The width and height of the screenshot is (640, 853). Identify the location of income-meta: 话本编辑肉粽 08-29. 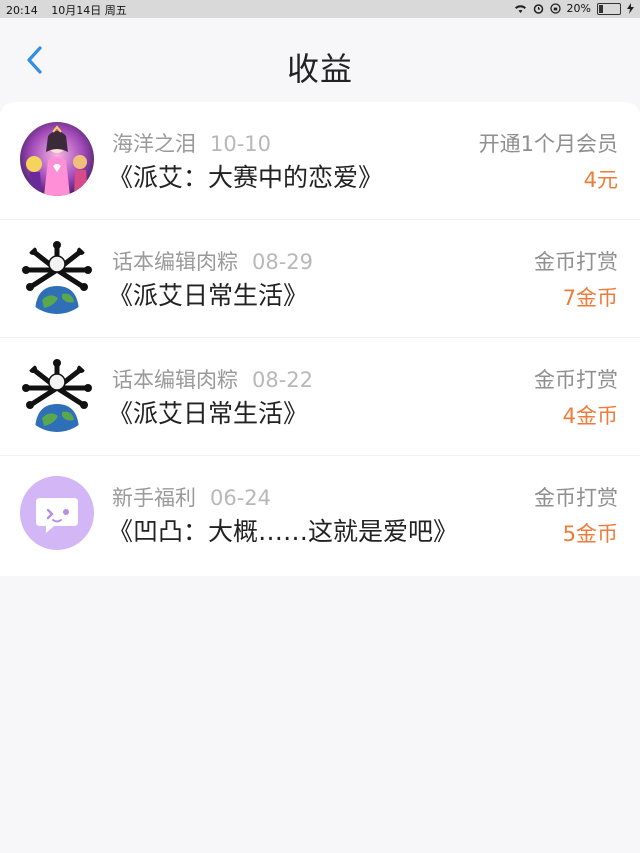
(212, 261).